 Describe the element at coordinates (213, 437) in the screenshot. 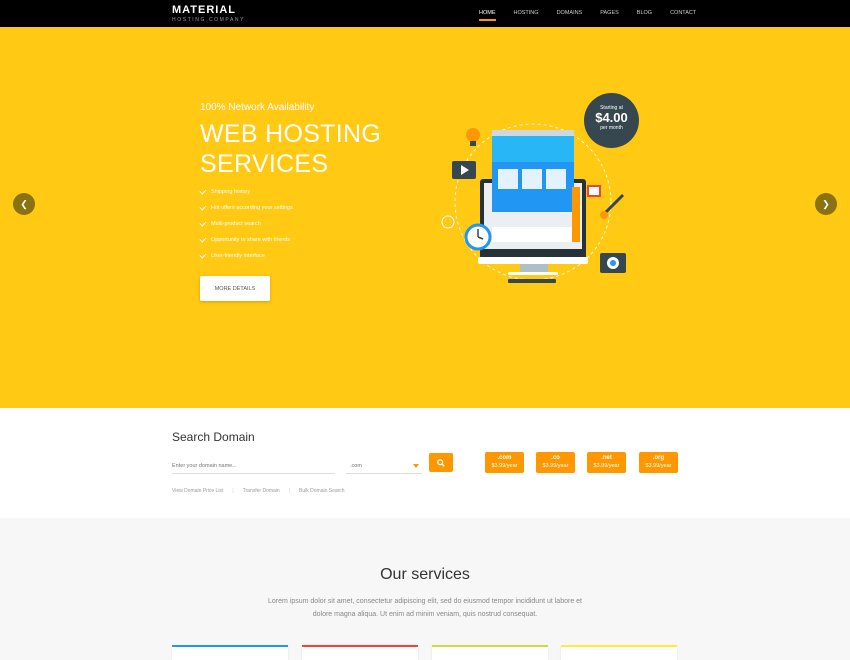

I see `search-domain-title: Search Domain` at that location.